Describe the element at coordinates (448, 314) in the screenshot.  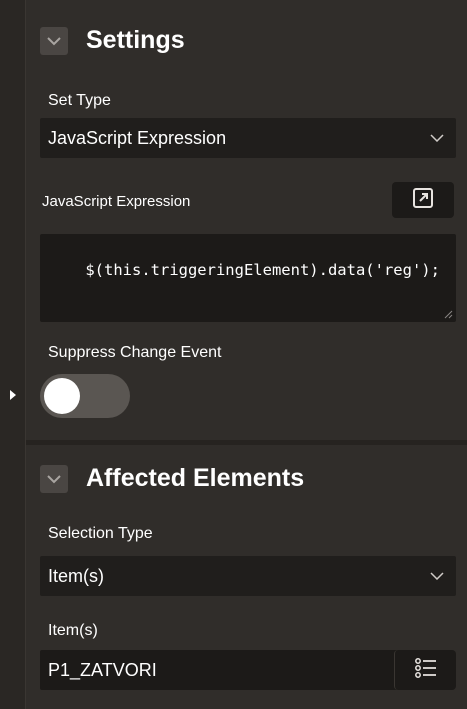
I see `resize-grip-icon` at that location.